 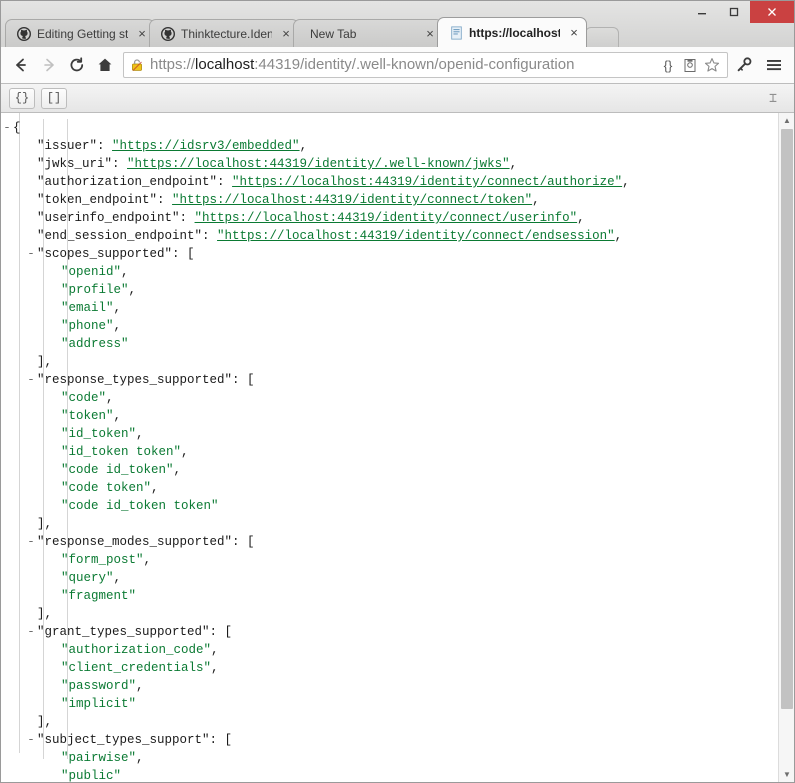 I want to click on json-string-value: "phone", so click(x=87, y=326).